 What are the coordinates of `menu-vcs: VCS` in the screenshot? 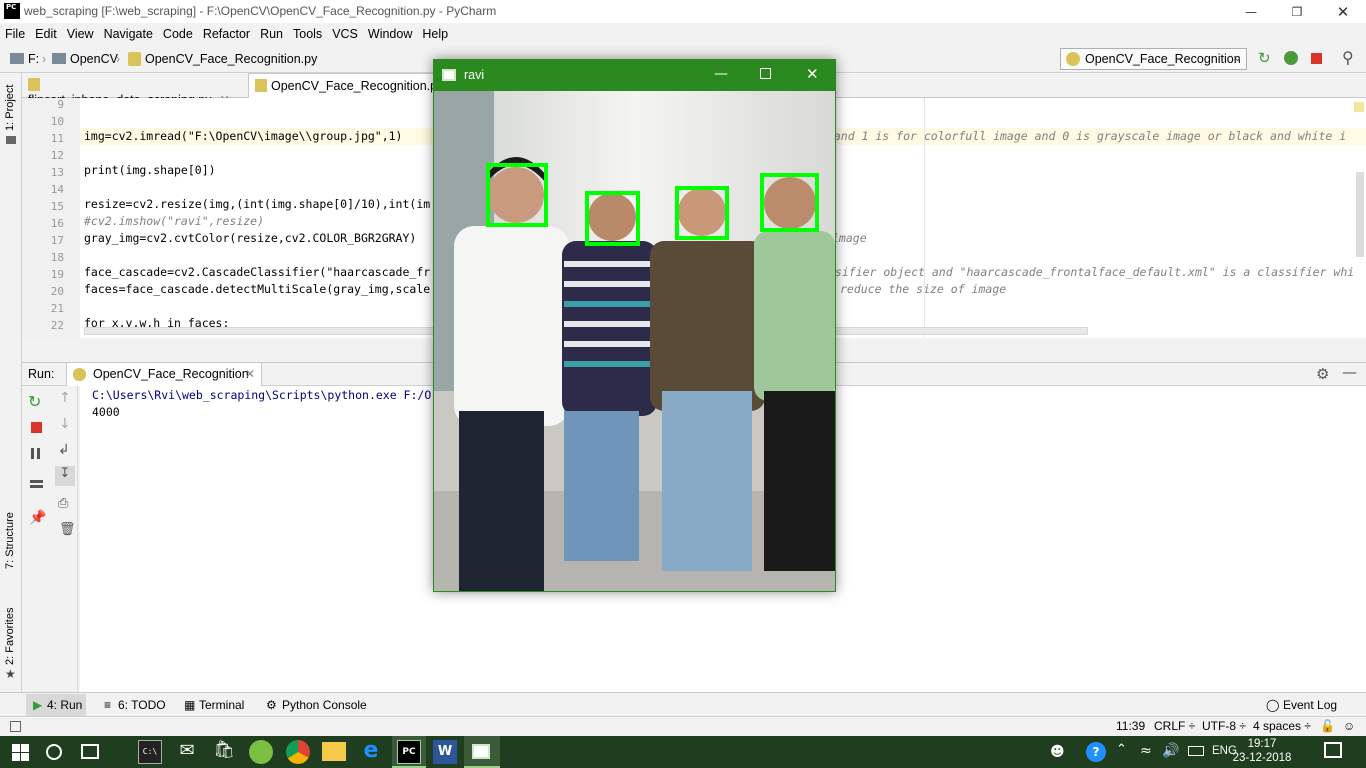 It's located at (345, 34).